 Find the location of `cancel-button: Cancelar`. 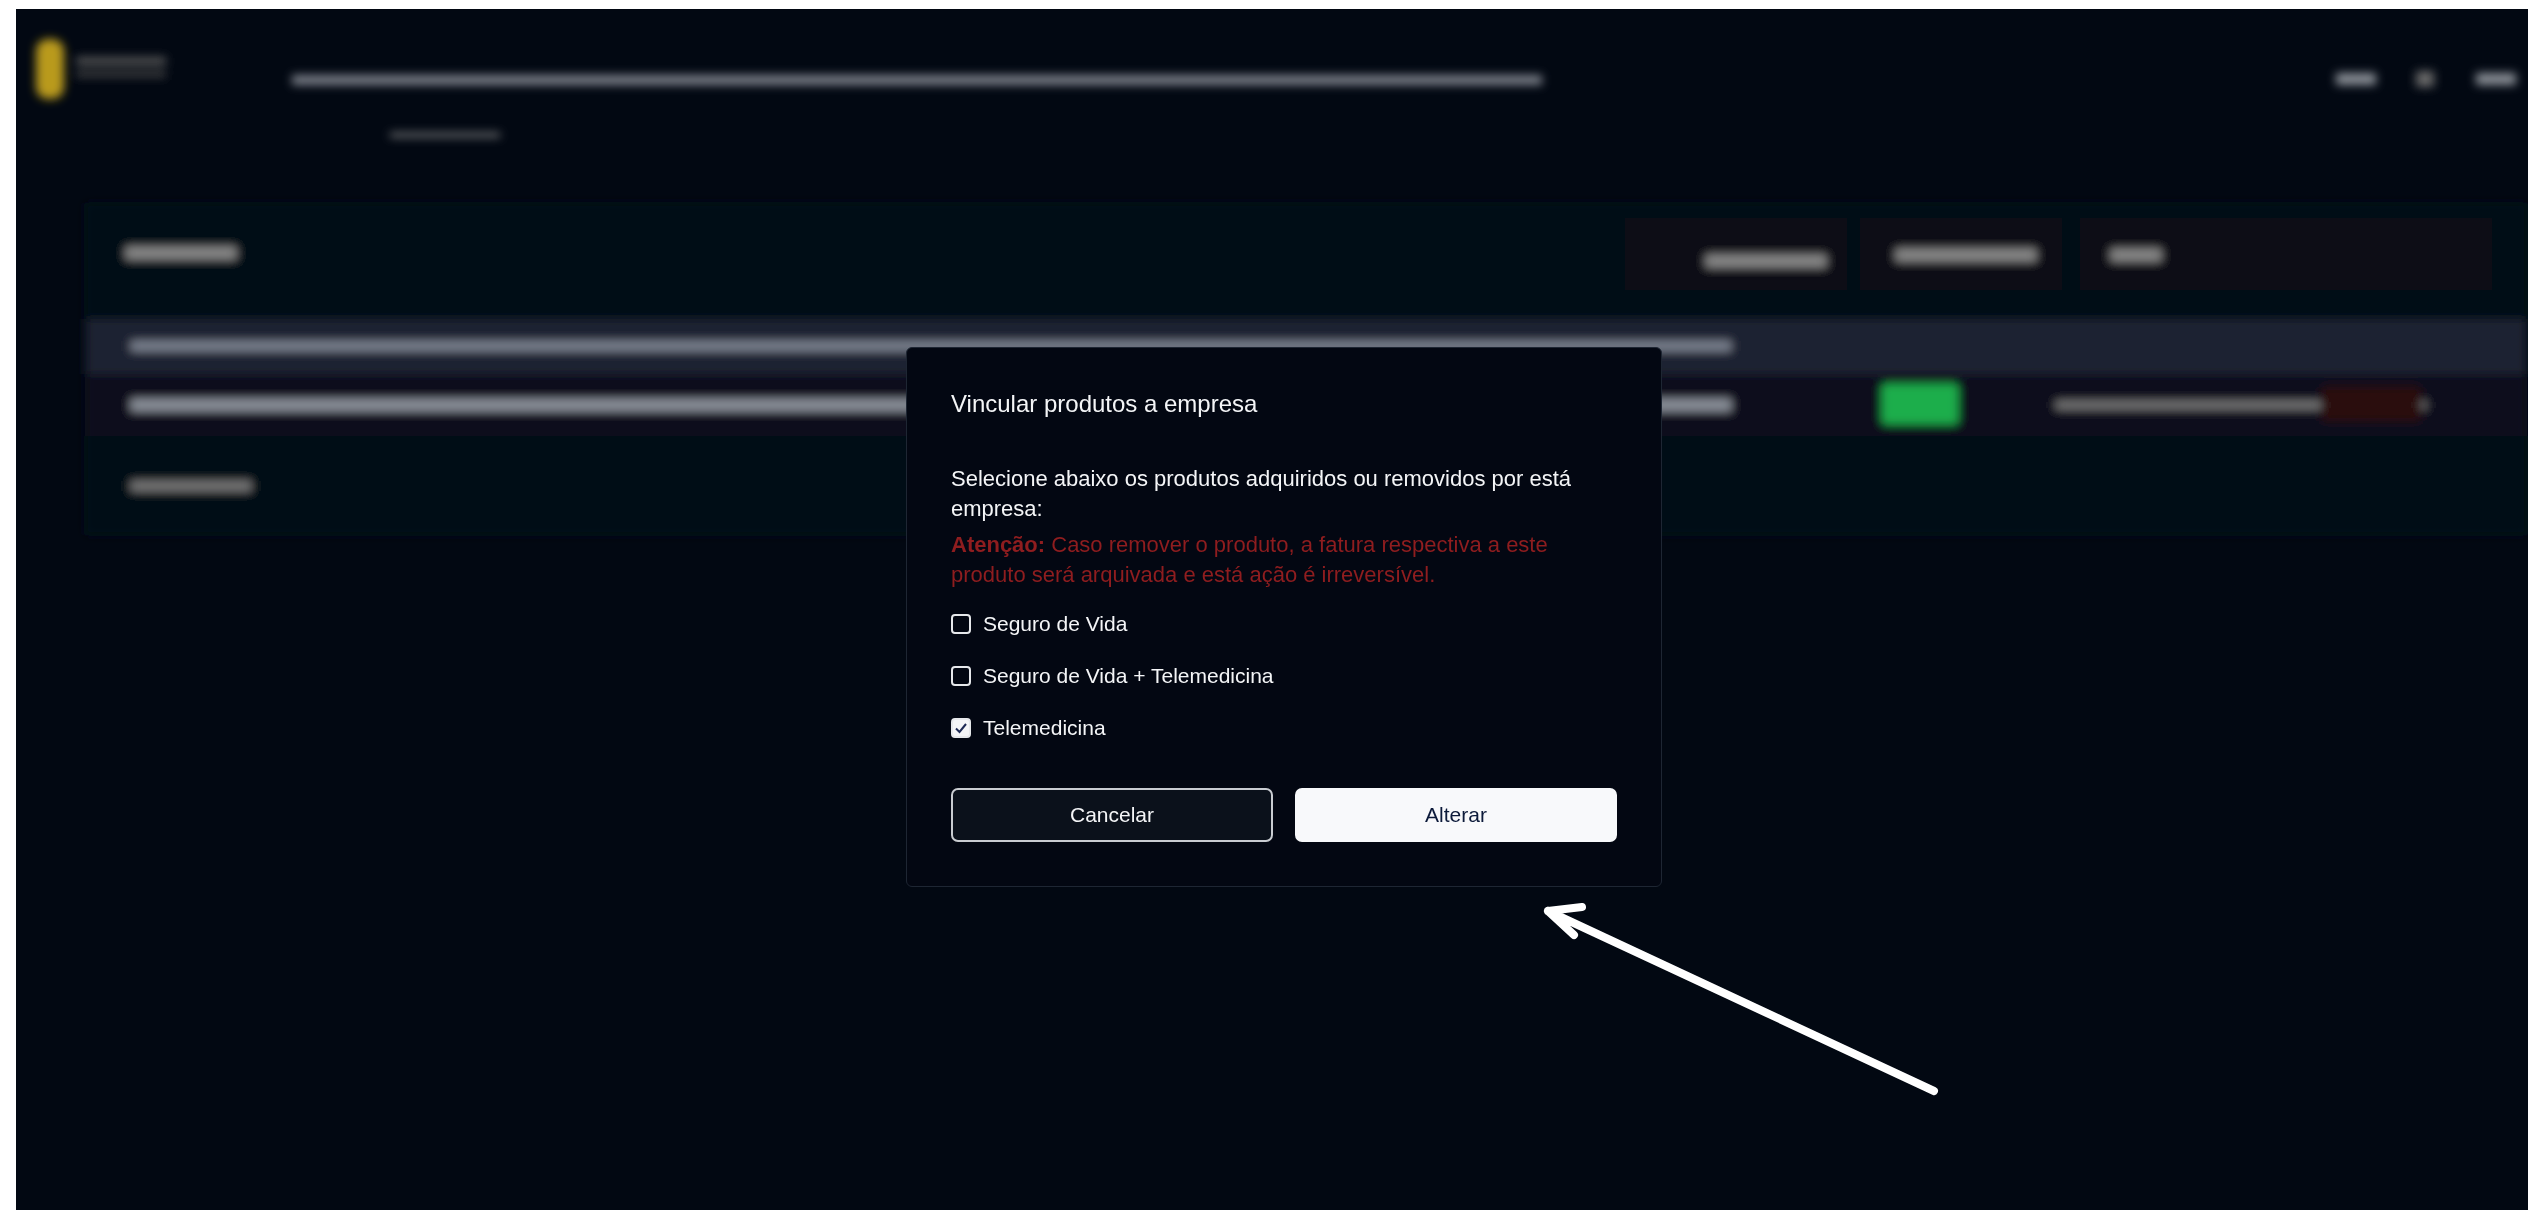

cancel-button: Cancelar is located at coordinates (1112, 815).